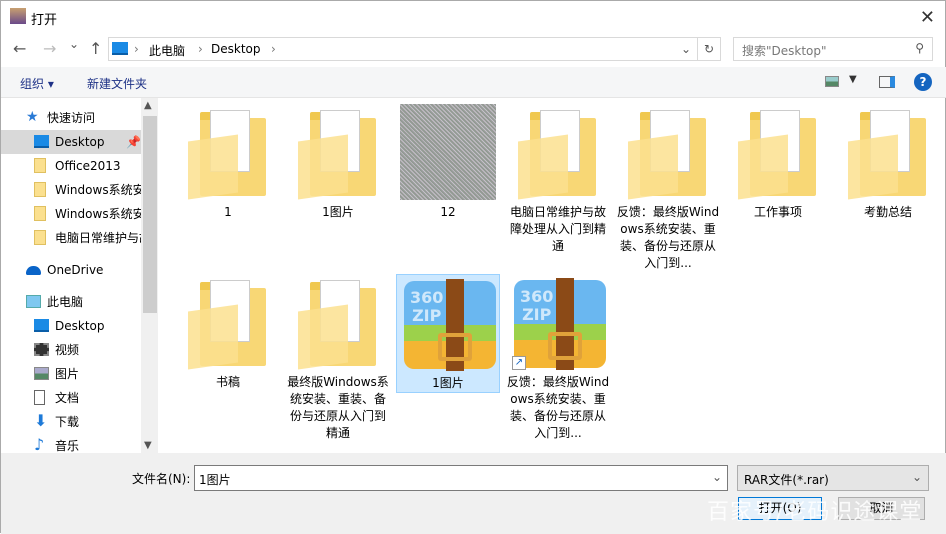  What do you see at coordinates (853, 79) in the screenshot?
I see `view-dropdown-icon: ▼` at bounding box center [853, 79].